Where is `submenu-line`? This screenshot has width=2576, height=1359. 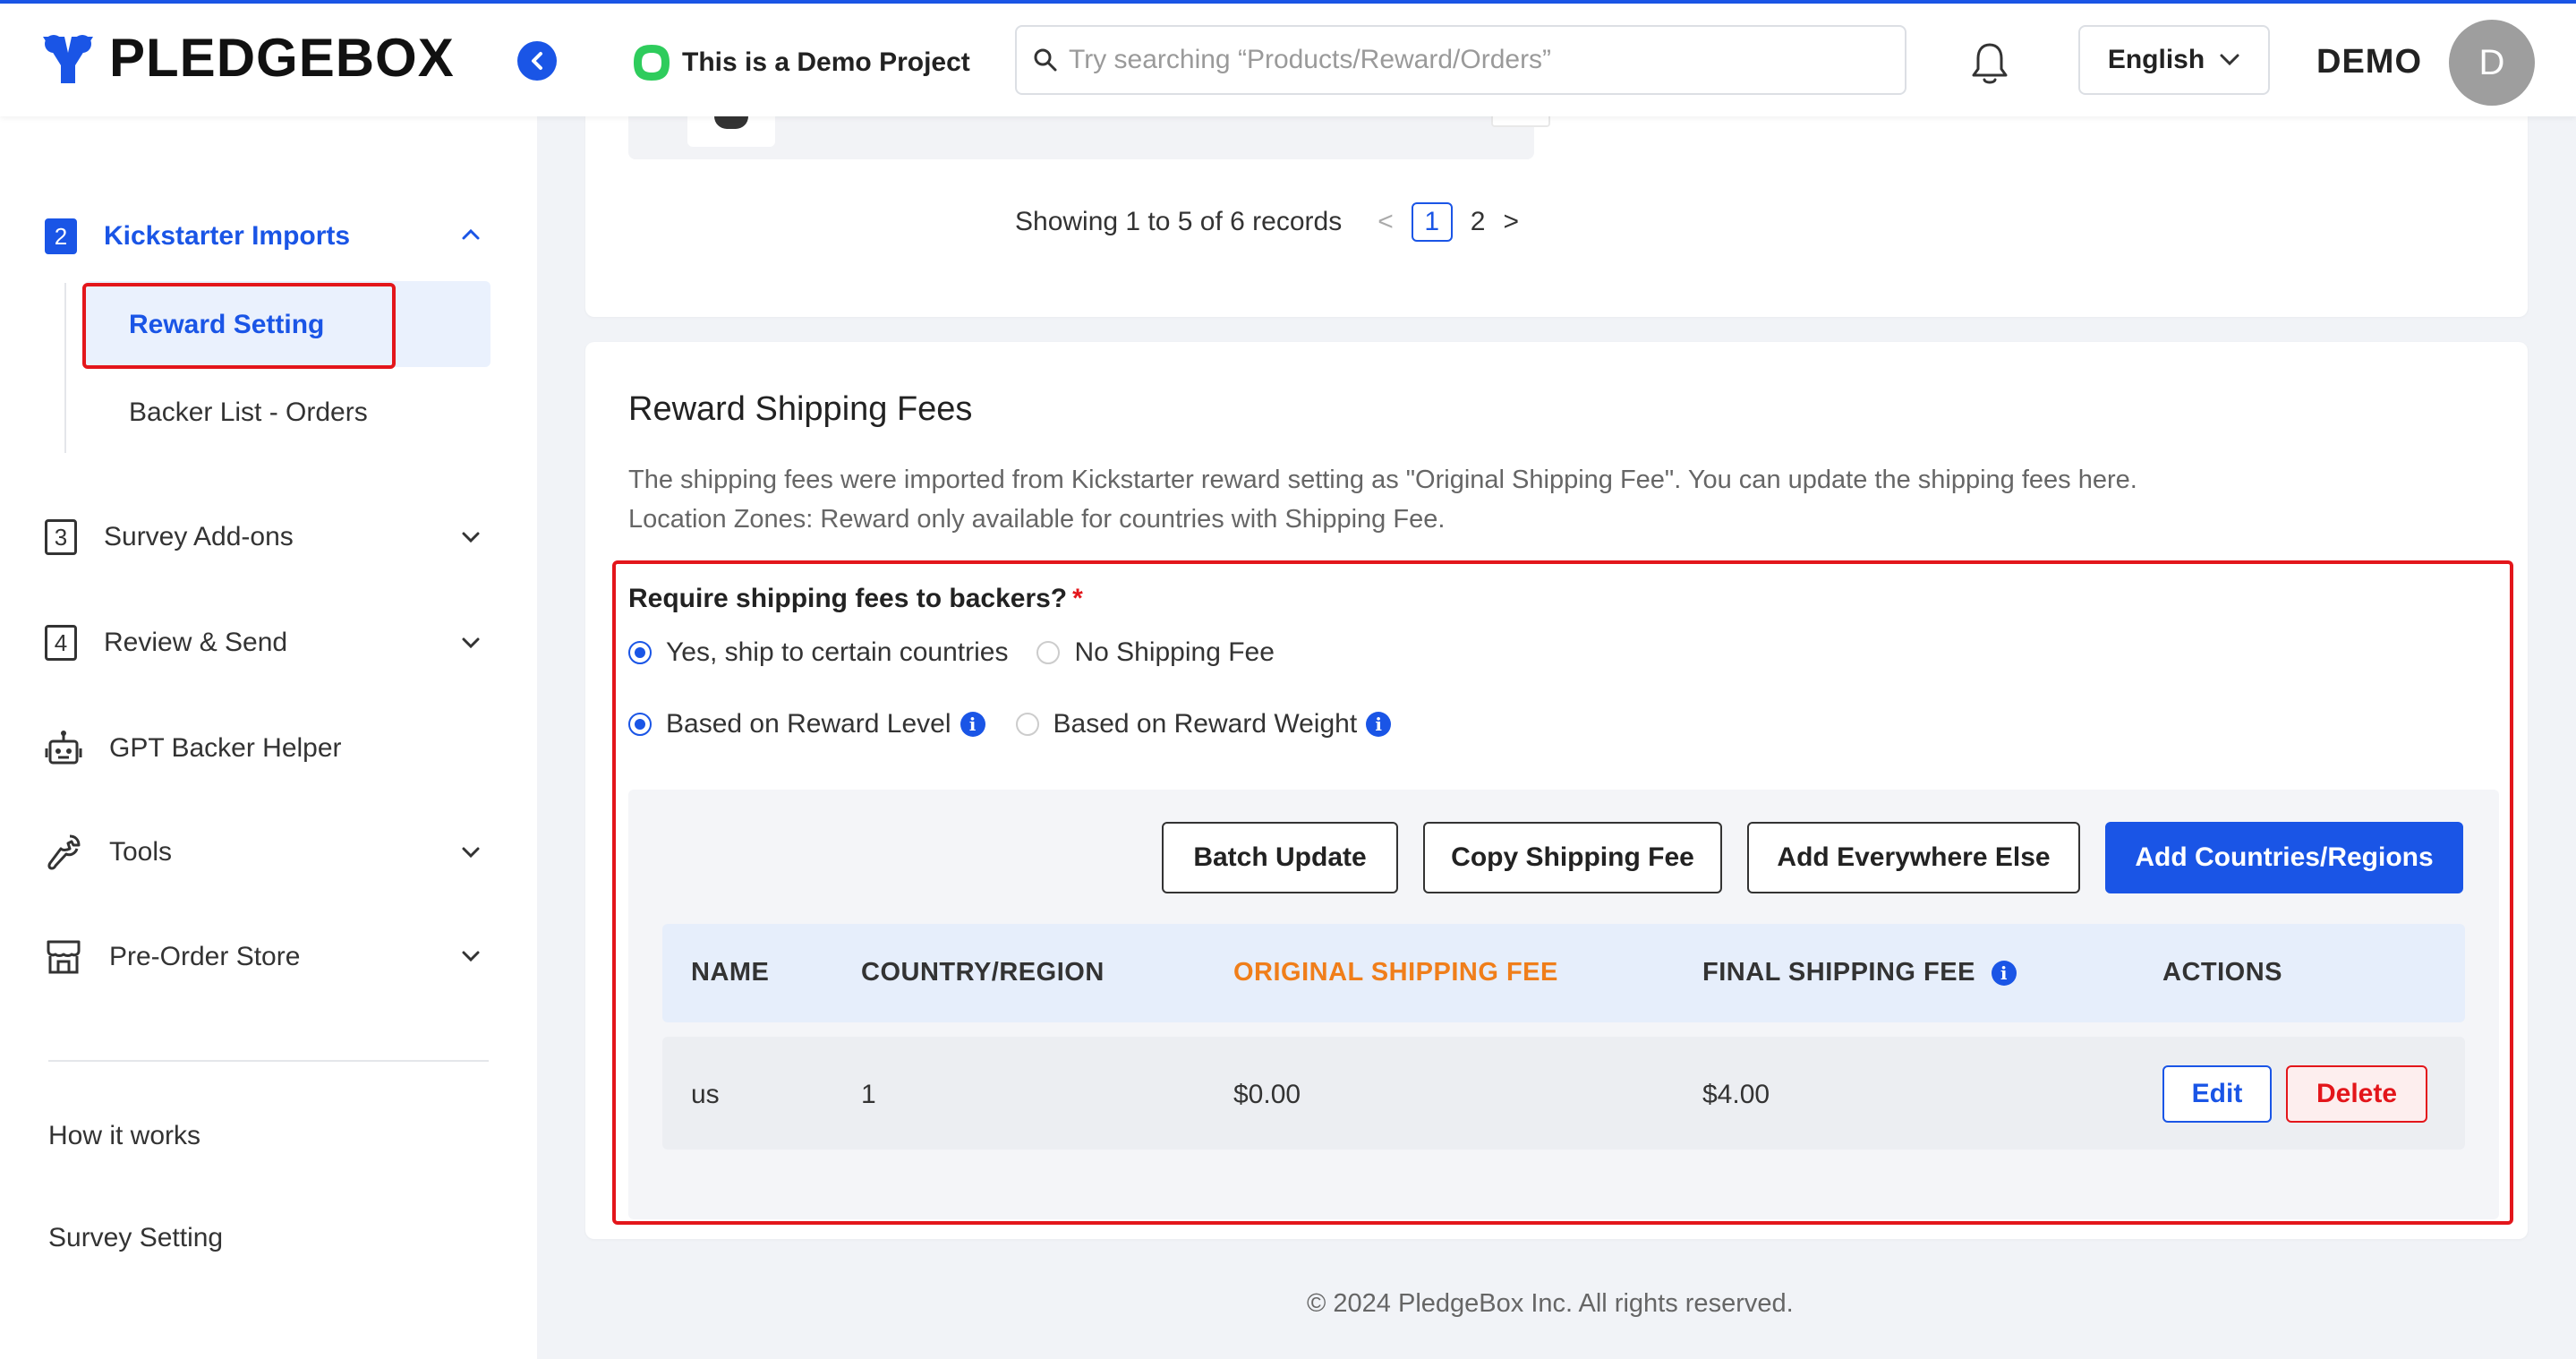 submenu-line is located at coordinates (65, 368).